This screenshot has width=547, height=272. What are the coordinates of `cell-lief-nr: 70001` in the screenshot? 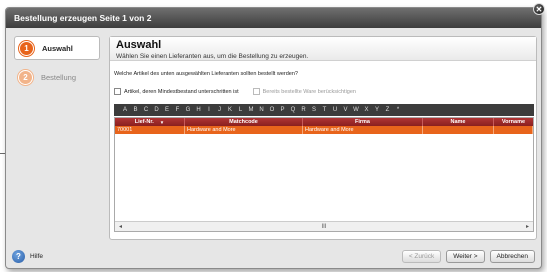 It's located at (150, 130).